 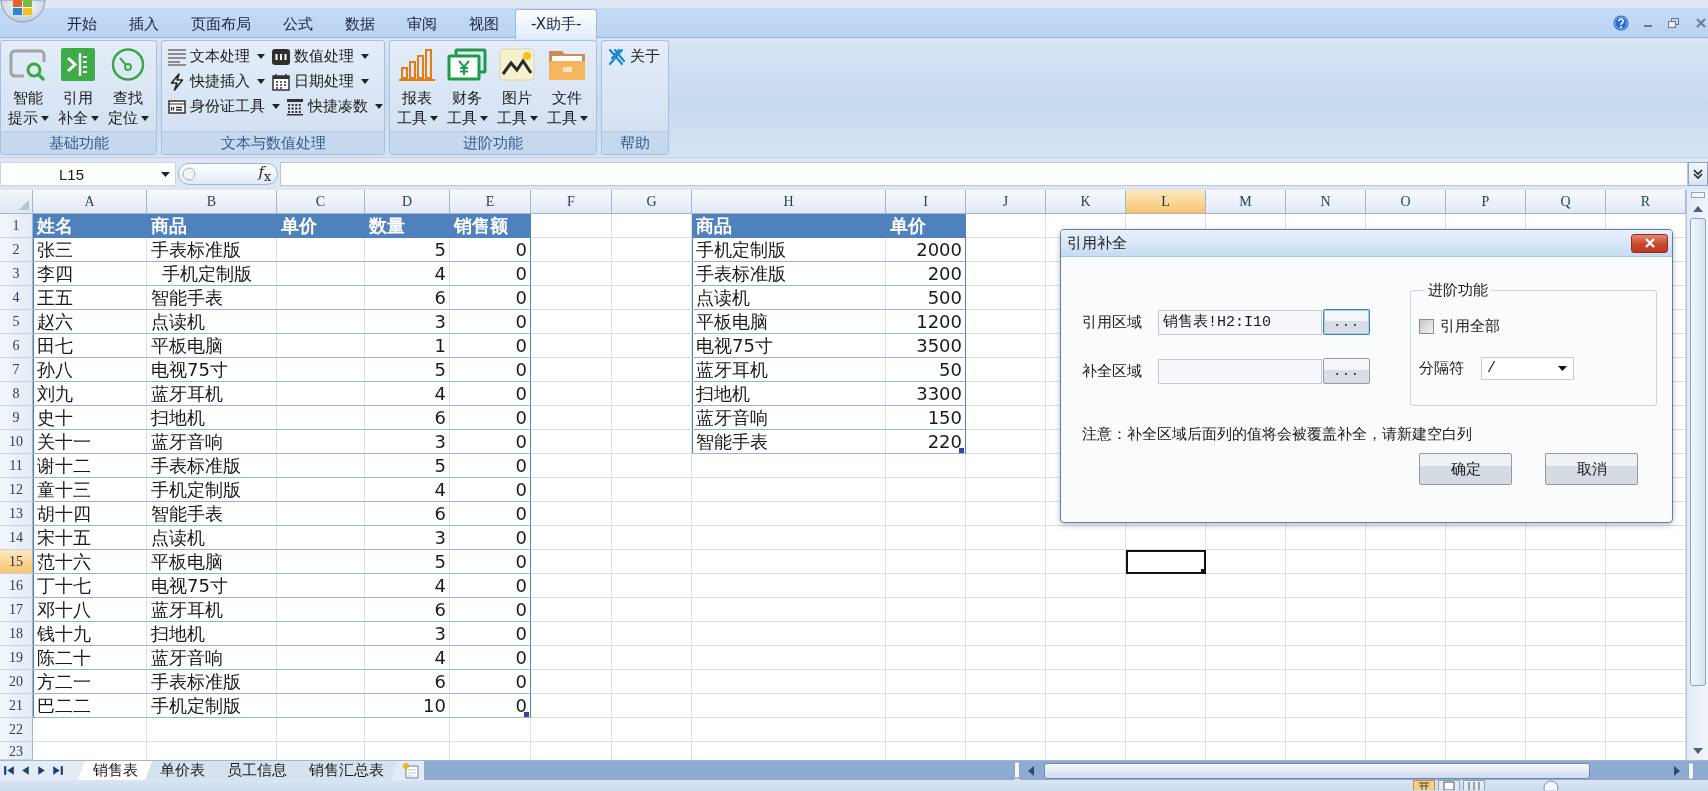 I want to click on ribbon-tab: 插入, so click(x=144, y=23).